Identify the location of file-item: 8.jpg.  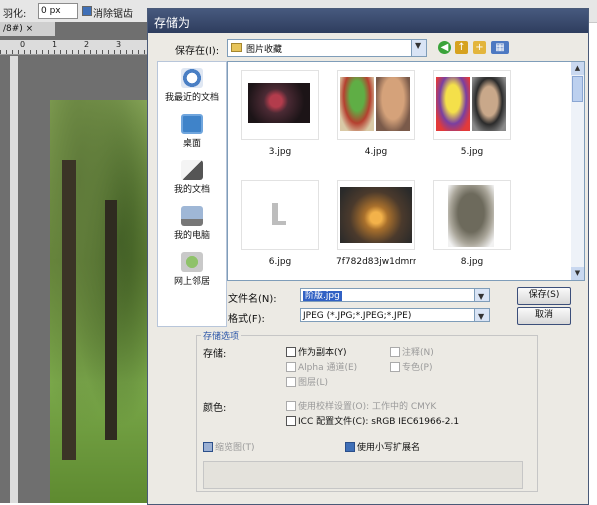
(472, 223).